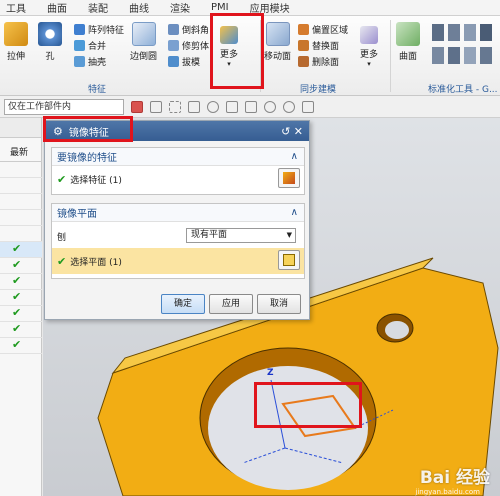  I want to click on sync-group-label: 同步建模, so click(318, 90).